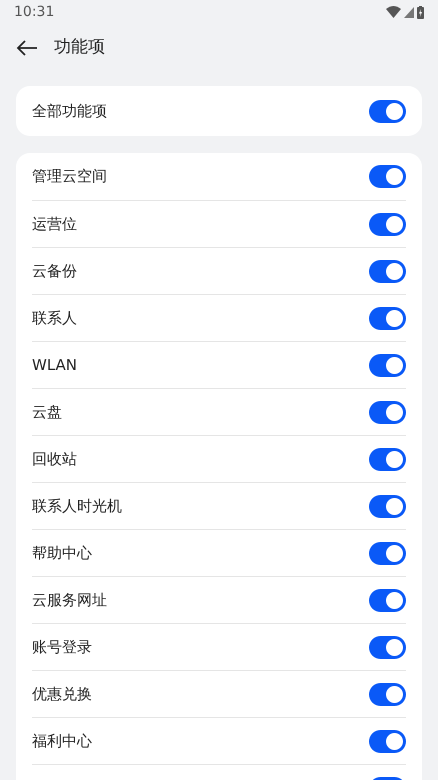  Describe the element at coordinates (69, 600) in the screenshot. I see `item-label: 云服务网址` at that location.